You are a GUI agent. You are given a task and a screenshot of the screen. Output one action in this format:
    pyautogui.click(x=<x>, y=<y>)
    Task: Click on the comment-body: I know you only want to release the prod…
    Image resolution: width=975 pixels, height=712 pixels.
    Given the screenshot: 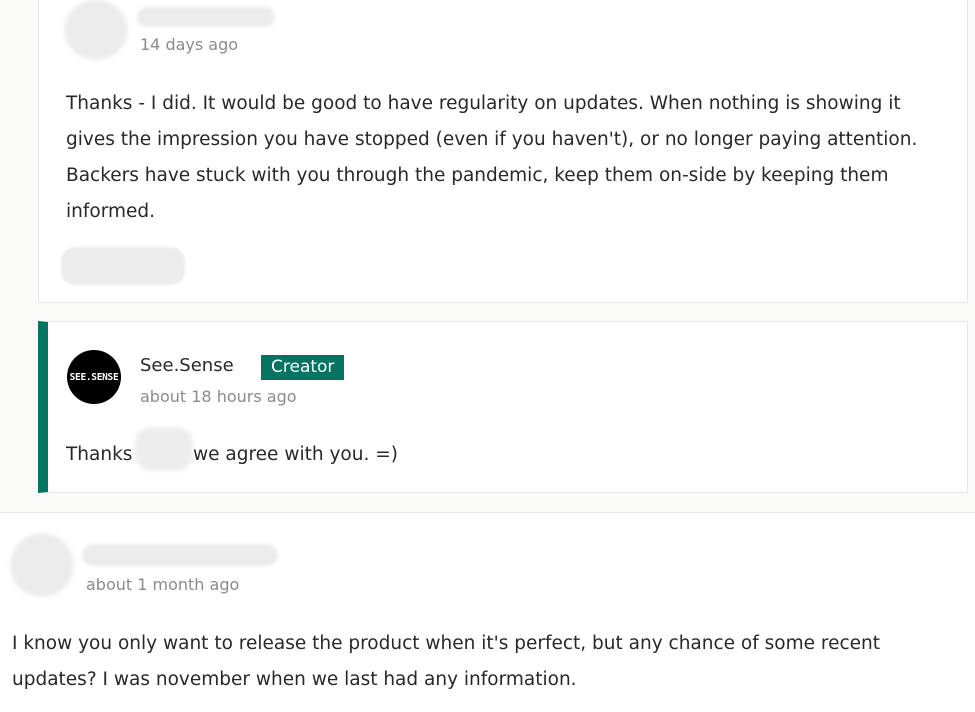 What is the action you would take?
    pyautogui.click(x=446, y=661)
    